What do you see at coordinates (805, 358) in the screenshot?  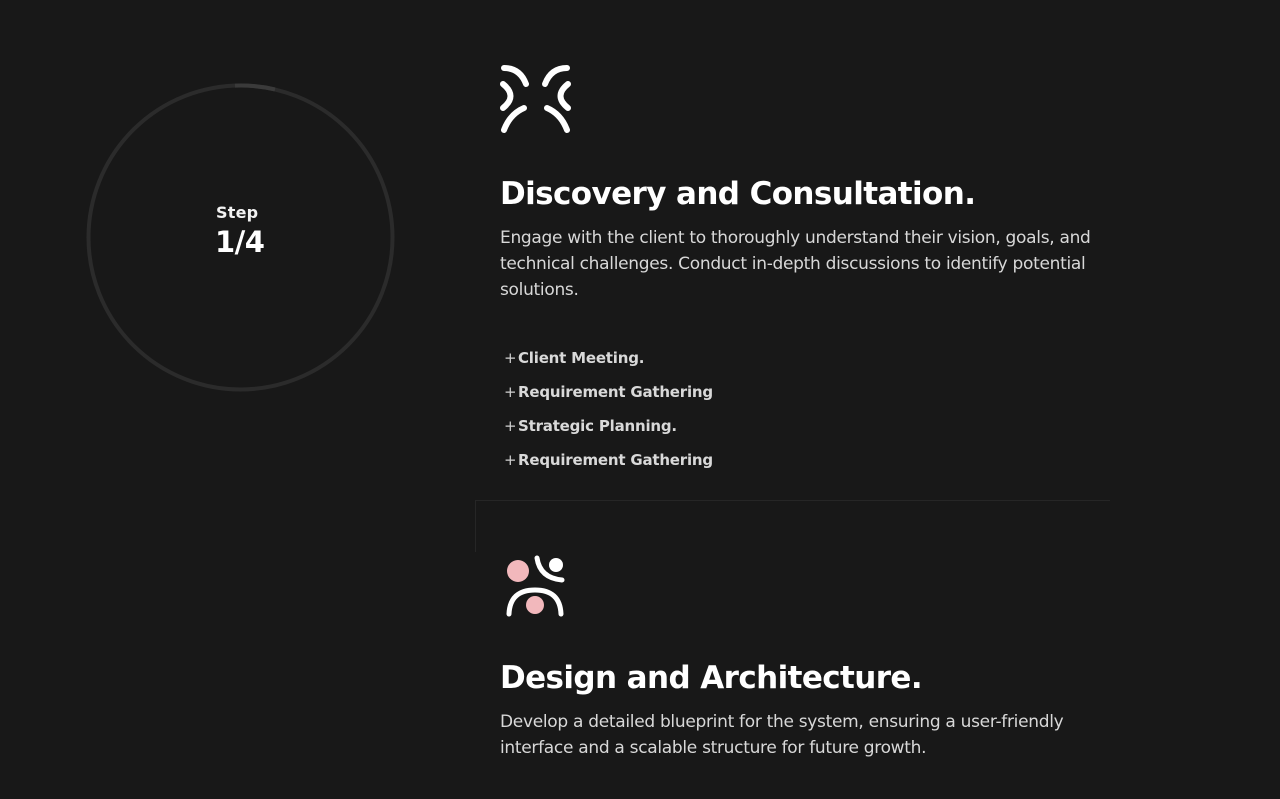 I see `list-item: + Client Meeting.` at bounding box center [805, 358].